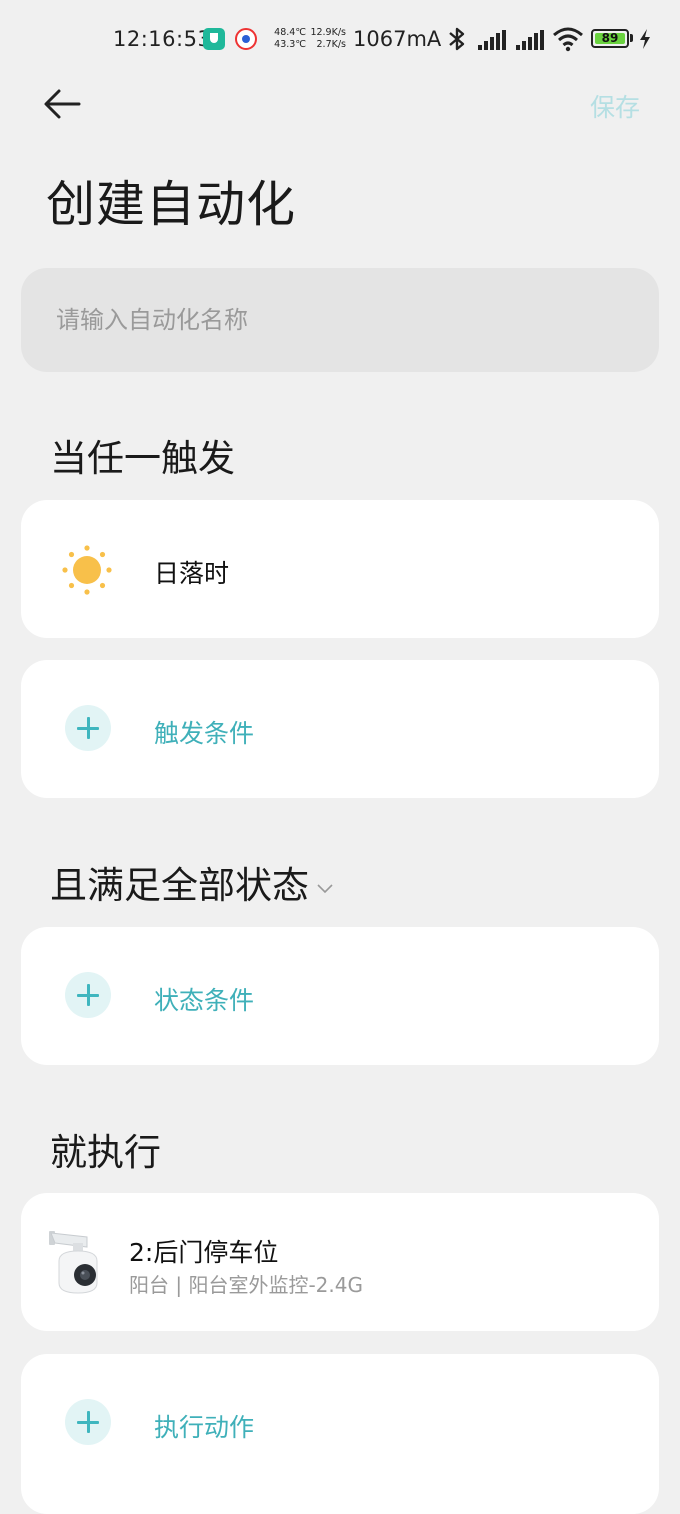 The height and width of the screenshot is (1514, 680). I want to click on action-item-device: 2:后门停车位 阳台 | 阳台室外监控-2.4G, so click(340, 1262).